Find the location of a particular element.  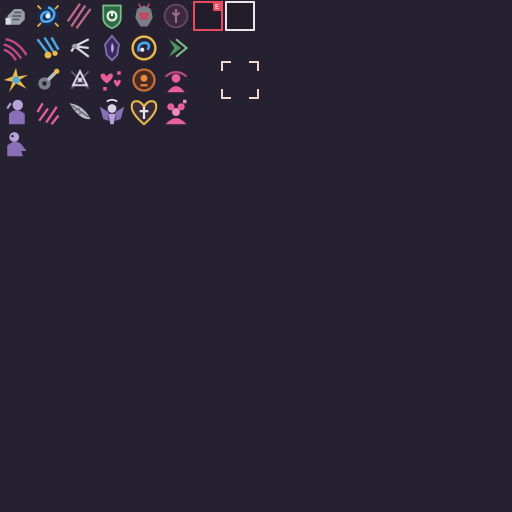

hearts-icon is located at coordinates (112, 80).